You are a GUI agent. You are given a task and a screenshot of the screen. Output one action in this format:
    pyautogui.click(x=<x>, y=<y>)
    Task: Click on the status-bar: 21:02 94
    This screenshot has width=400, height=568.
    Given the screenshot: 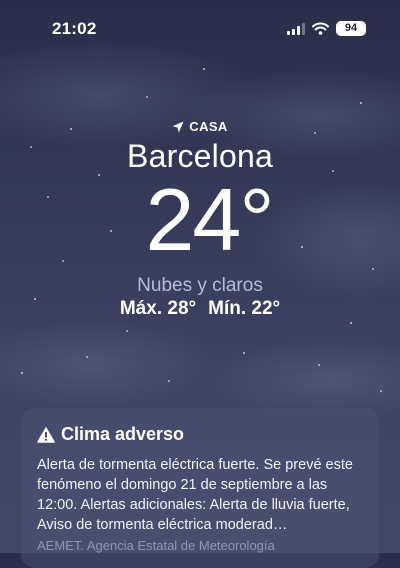 What is the action you would take?
    pyautogui.click(x=200, y=28)
    